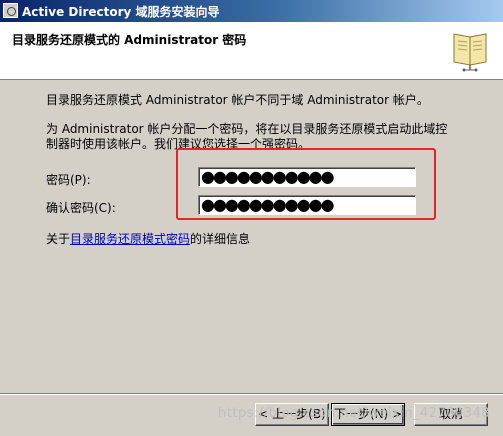 Image resolution: width=503 pixels, height=436 pixels. I want to click on button-separator, so click(251, 394).